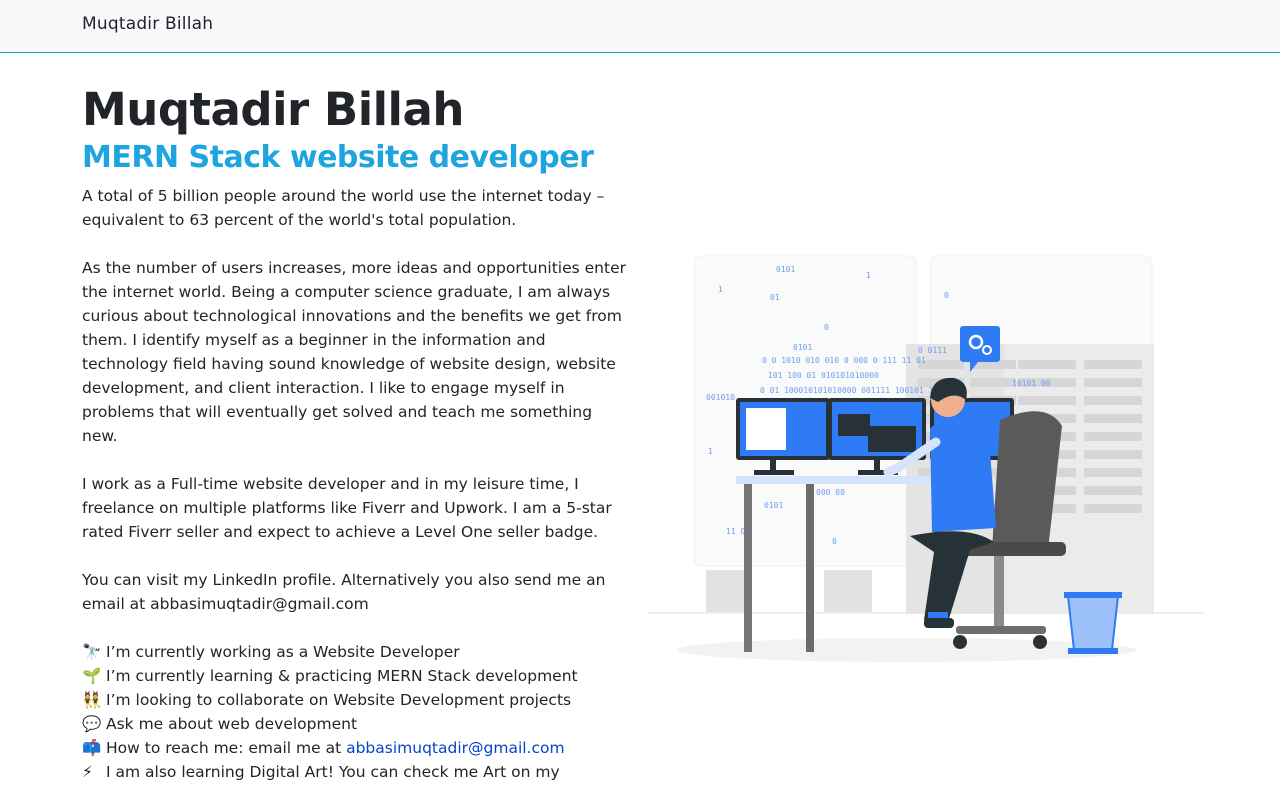 Image resolution: width=1280 pixels, height=800 pixels. What do you see at coordinates (1093, 623) in the screenshot?
I see `waste-basket-icon` at bounding box center [1093, 623].